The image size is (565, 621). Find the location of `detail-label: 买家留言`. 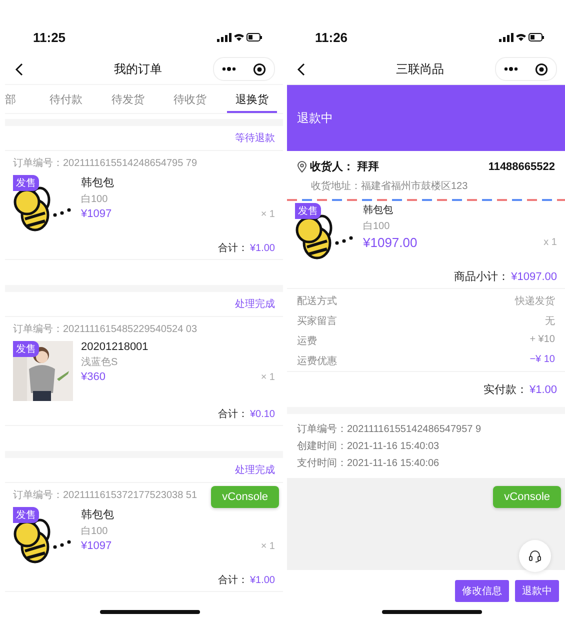

detail-label: 买家留言 is located at coordinates (317, 321).